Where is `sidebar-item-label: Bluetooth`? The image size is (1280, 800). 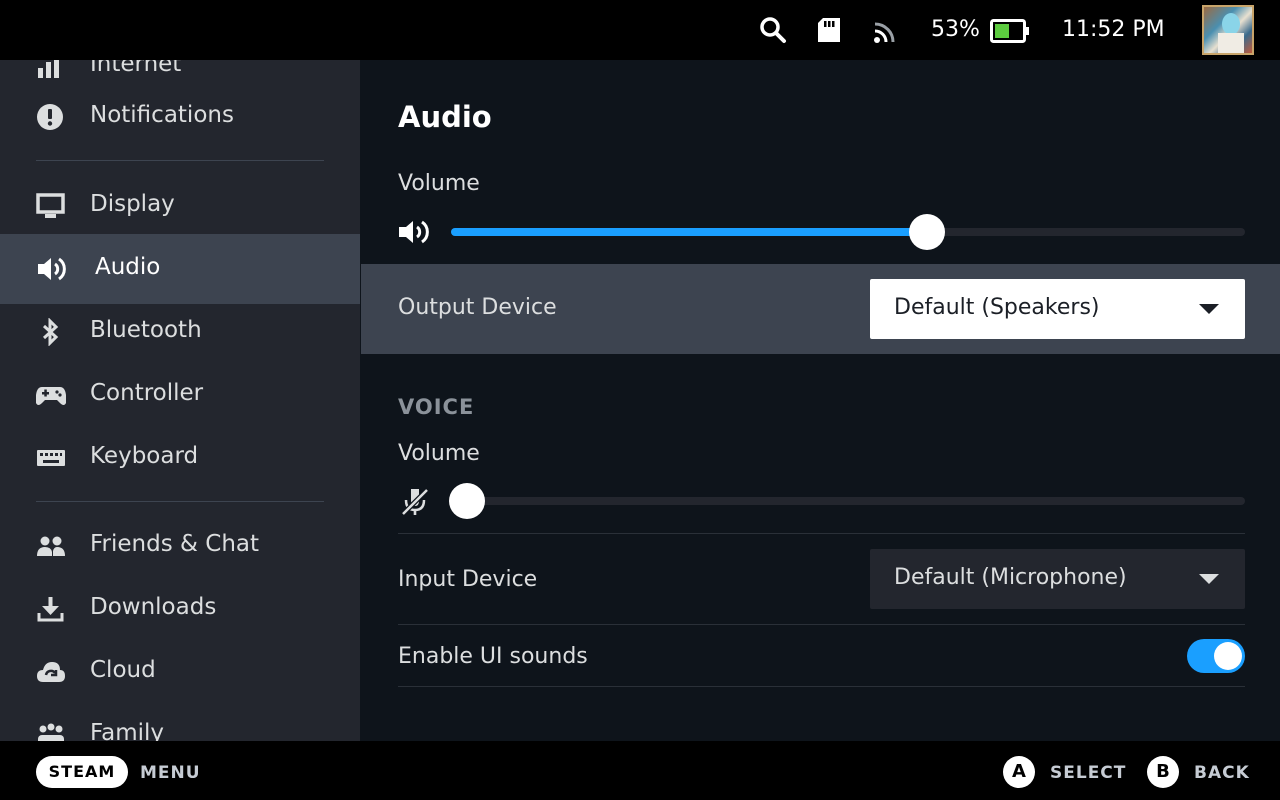
sidebar-item-label: Bluetooth is located at coordinates (146, 330).